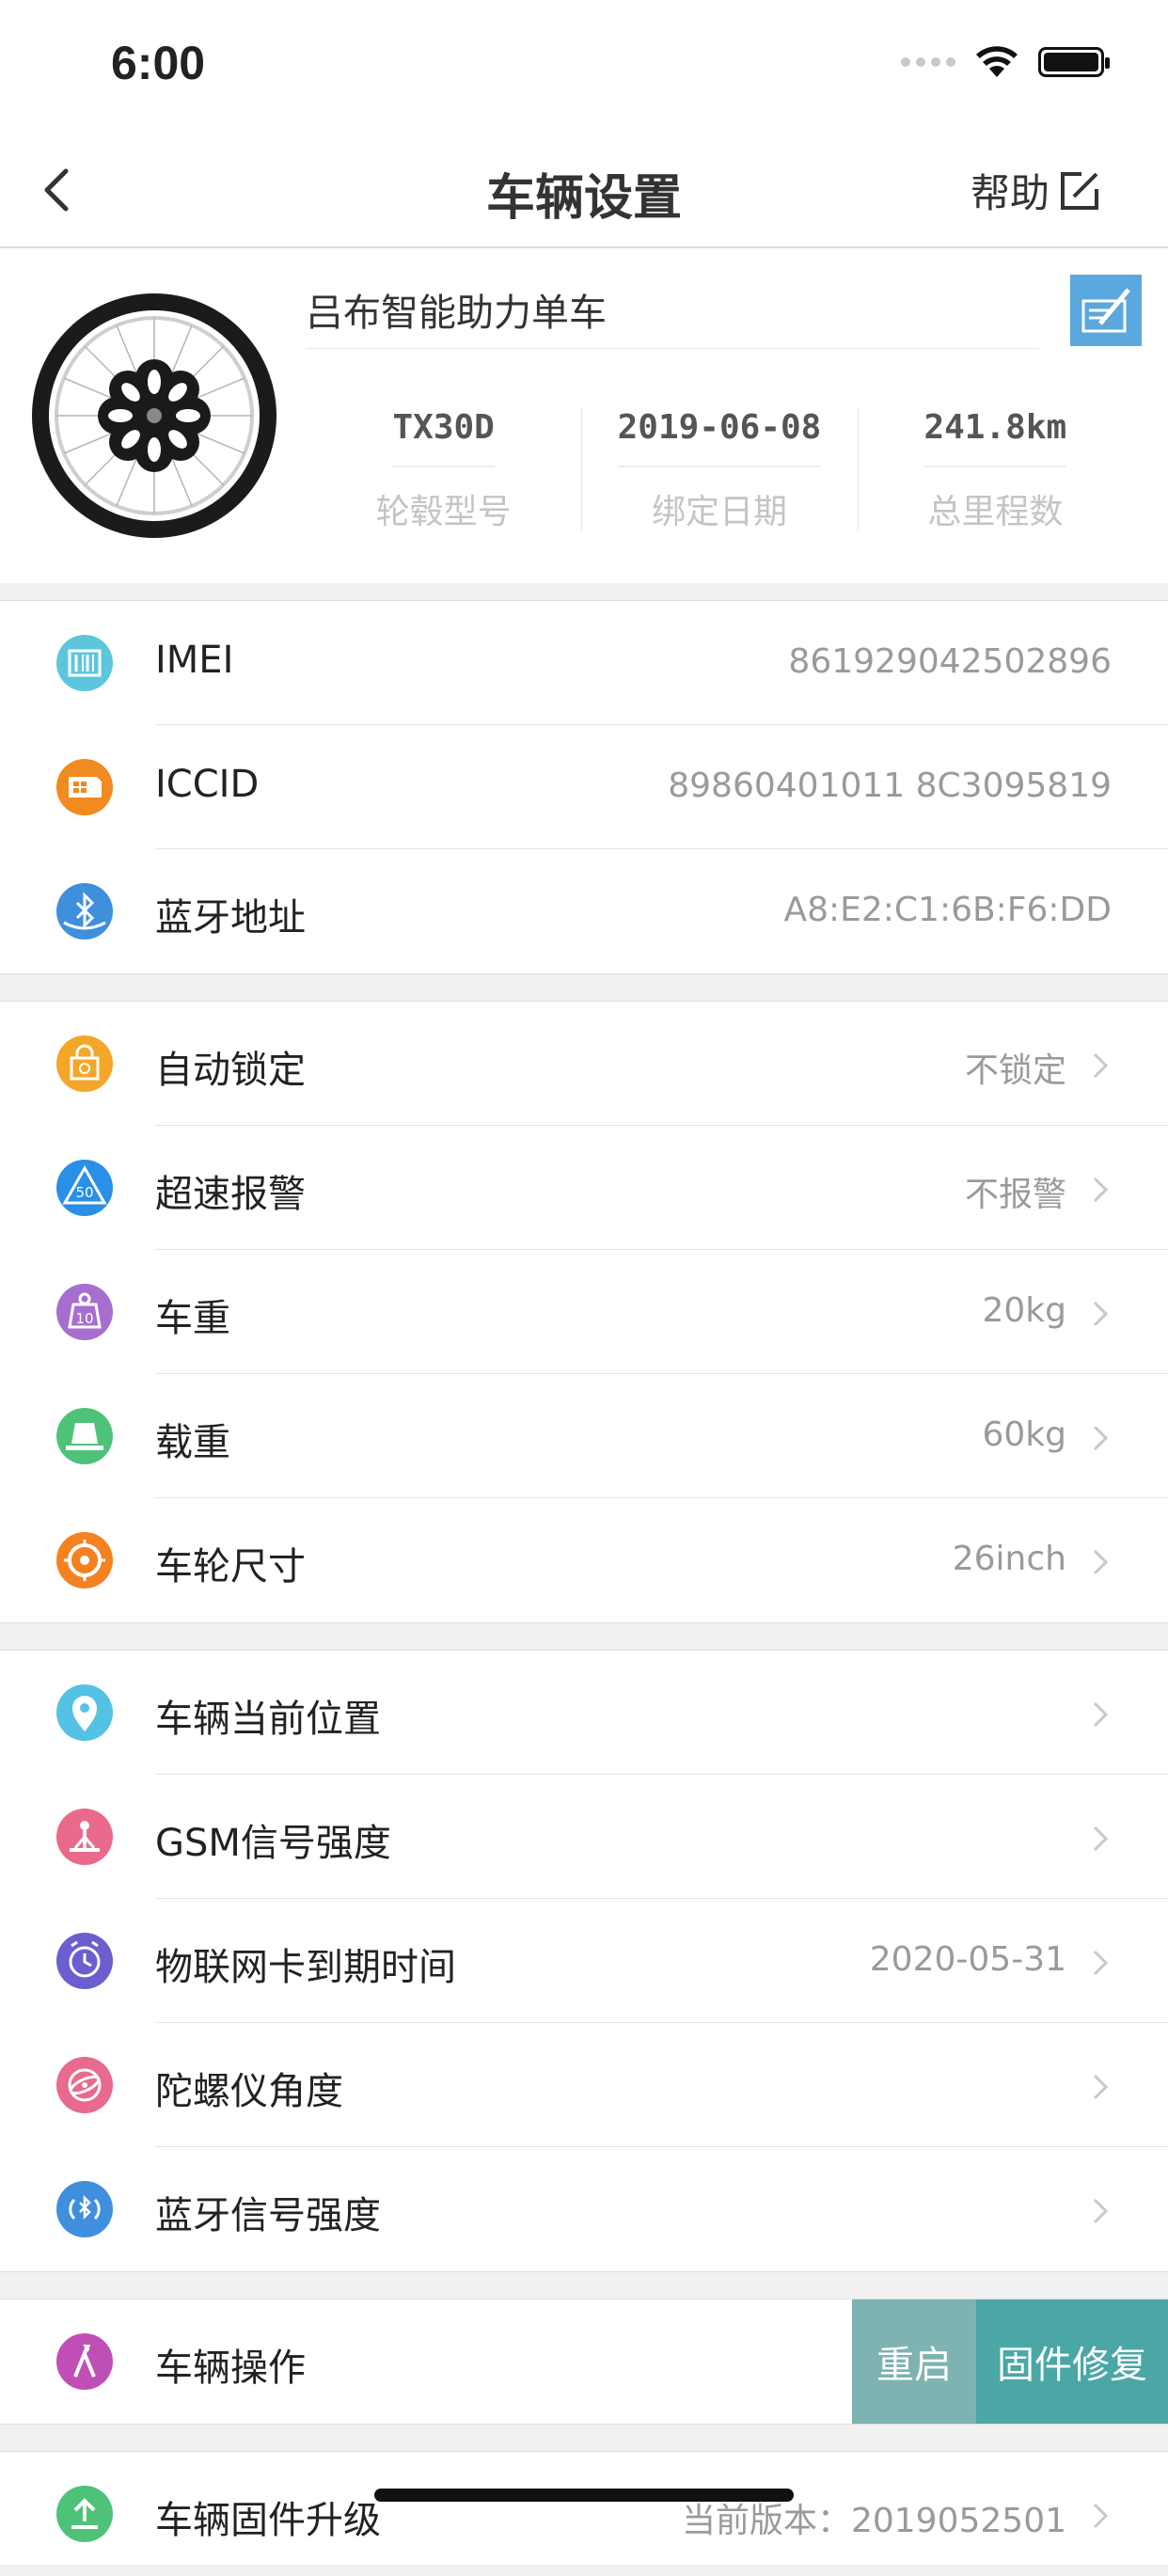 The width and height of the screenshot is (1168, 2576). I want to click on status-time: 6:00, so click(158, 63).